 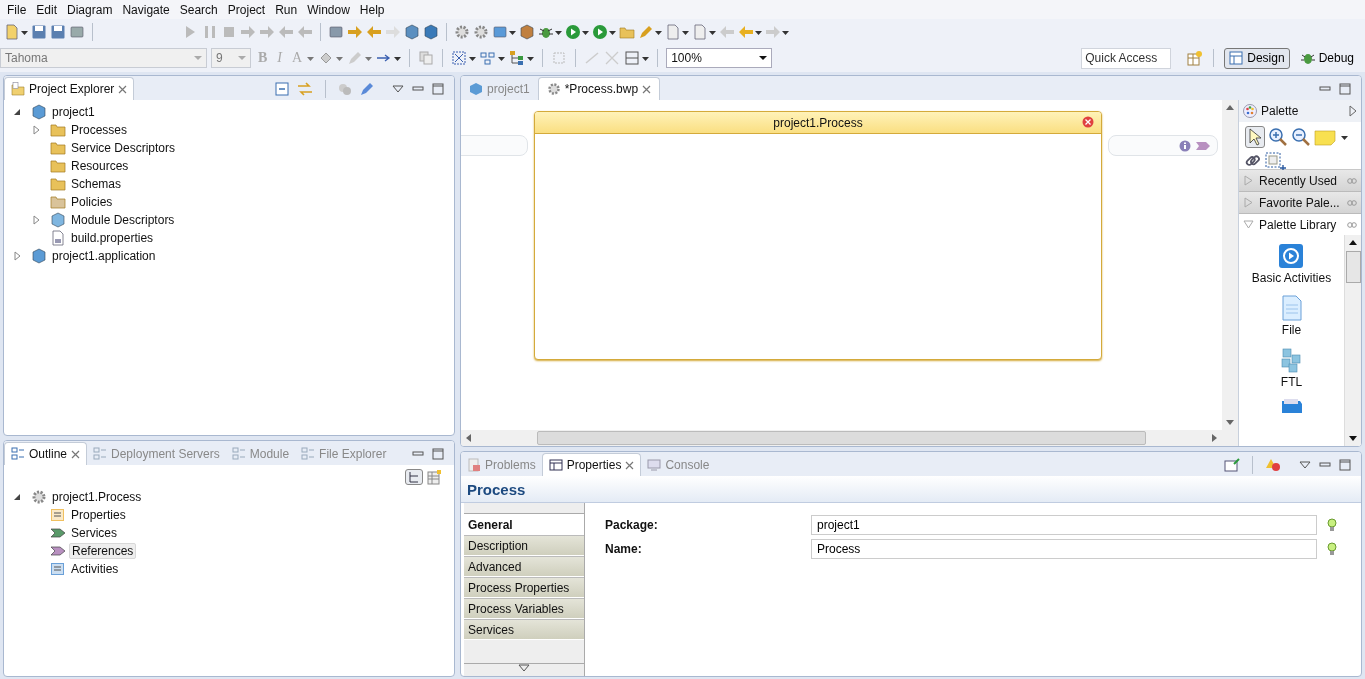 What do you see at coordinates (1353, 438) in the screenshot?
I see `scroll-down-icon` at bounding box center [1353, 438].